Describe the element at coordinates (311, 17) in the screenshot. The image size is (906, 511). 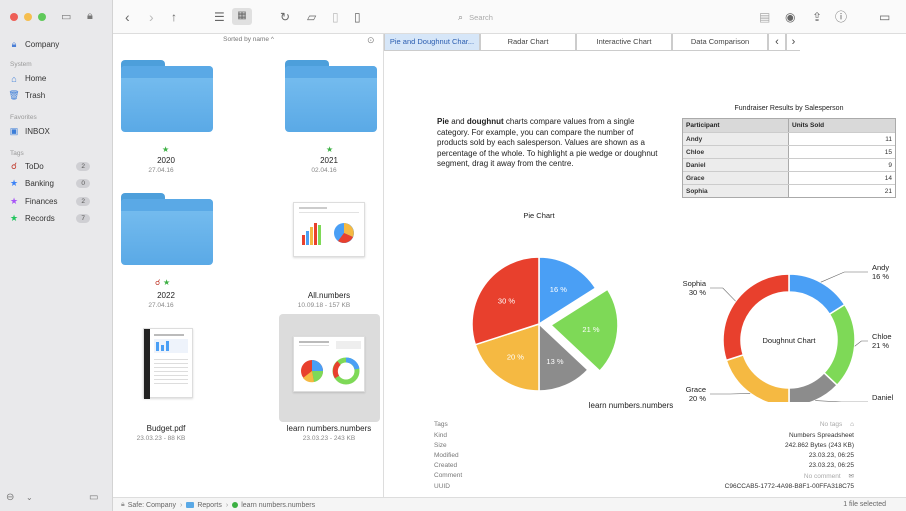
I see `new-folder-icon: ▱` at that location.